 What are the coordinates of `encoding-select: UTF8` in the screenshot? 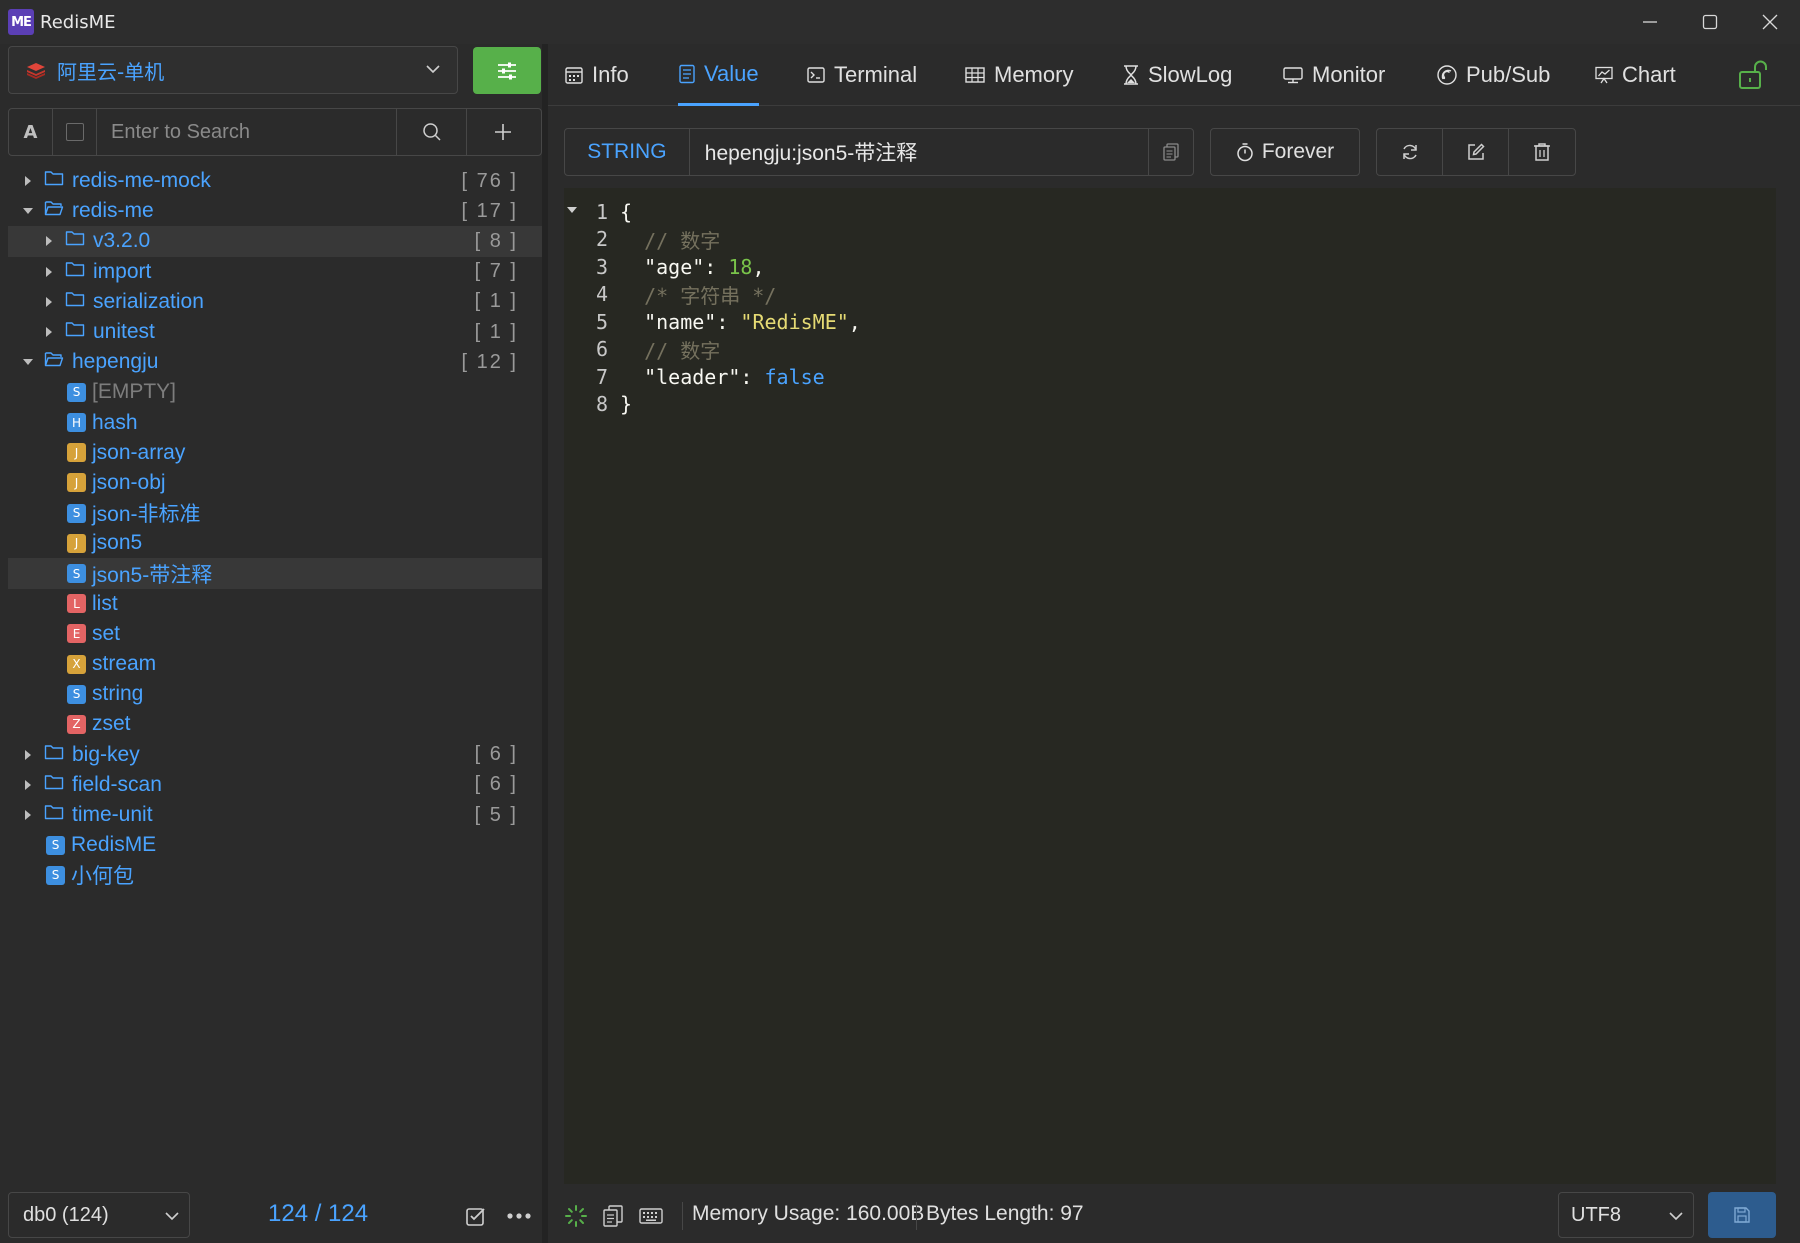 It's located at (1626, 1215).